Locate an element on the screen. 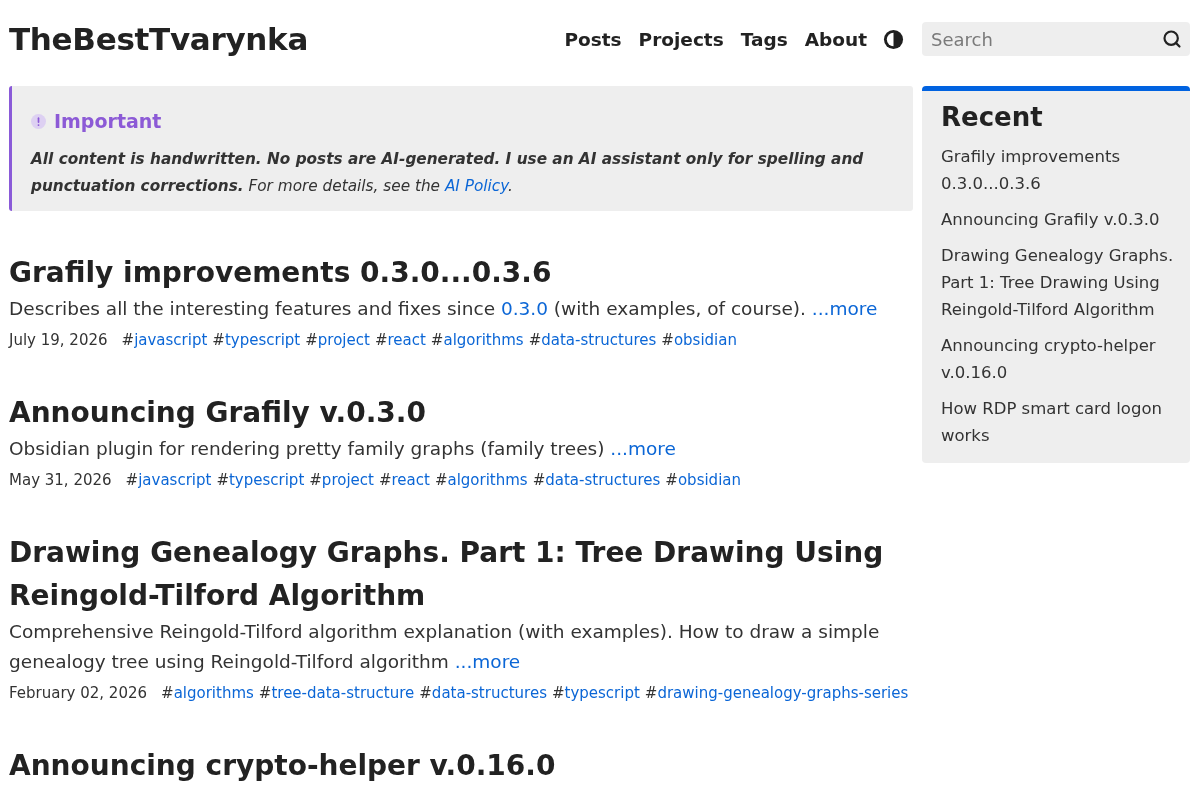 The image size is (1200, 800). post-summary: Obsidian plugin for rendering pretty family graphs (family trees) ...more is located at coordinates (343, 449).